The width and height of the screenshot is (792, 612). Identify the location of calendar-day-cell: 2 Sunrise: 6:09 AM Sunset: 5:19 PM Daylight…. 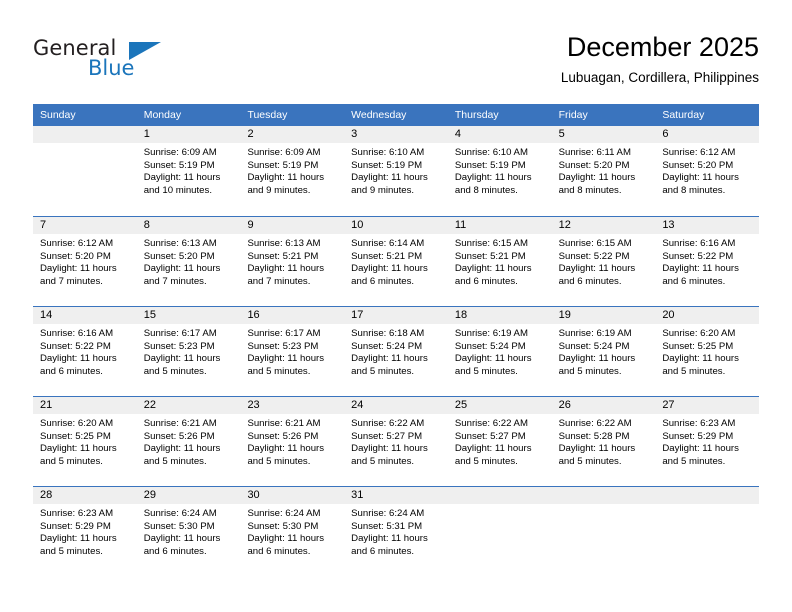
(292, 171).